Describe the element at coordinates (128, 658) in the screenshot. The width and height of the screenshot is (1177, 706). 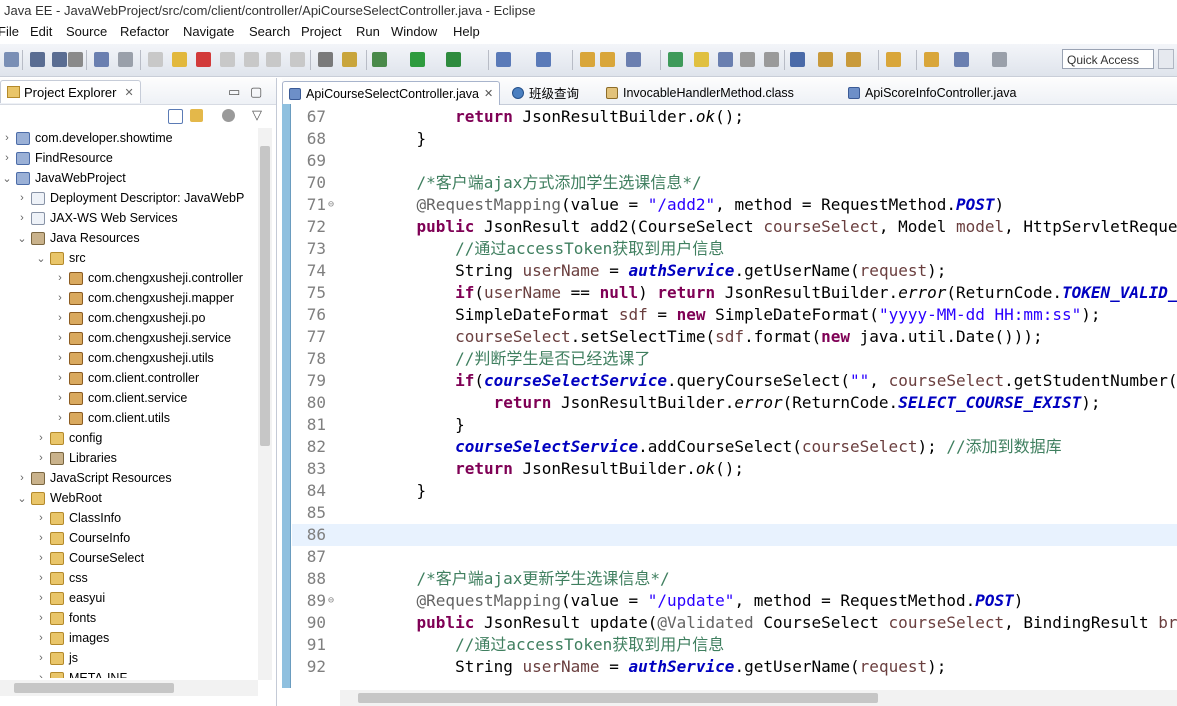
I see `tree-item: › js` at that location.